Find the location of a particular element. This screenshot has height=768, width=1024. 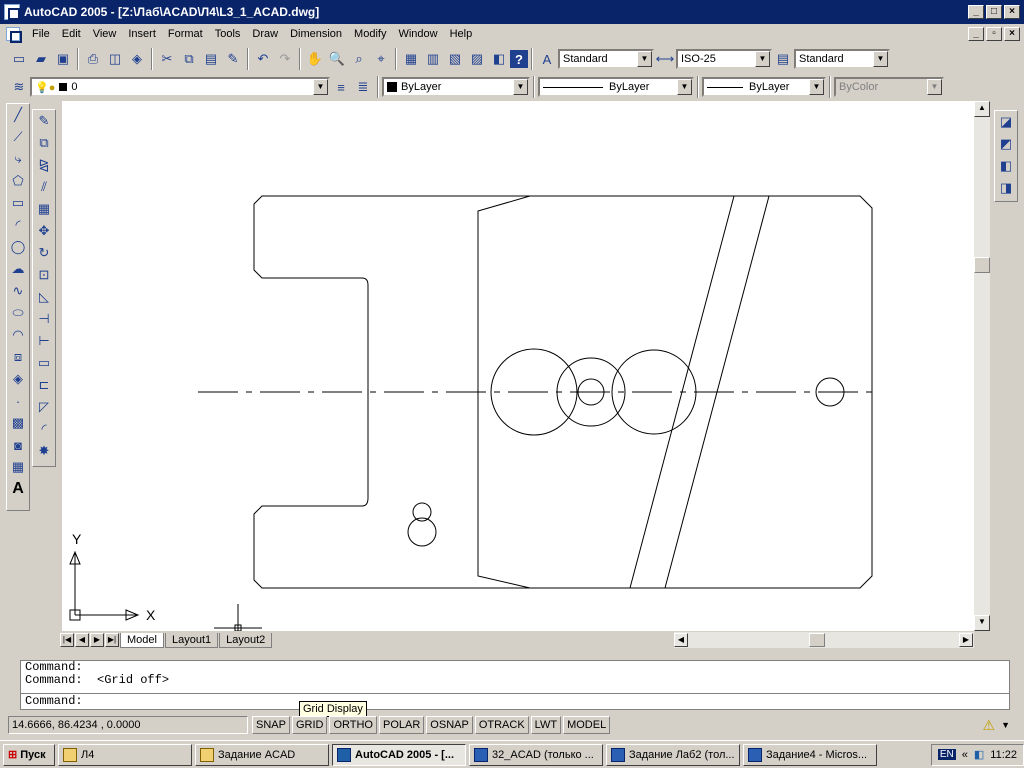

autocad-app-icon is located at coordinates (12, 12).